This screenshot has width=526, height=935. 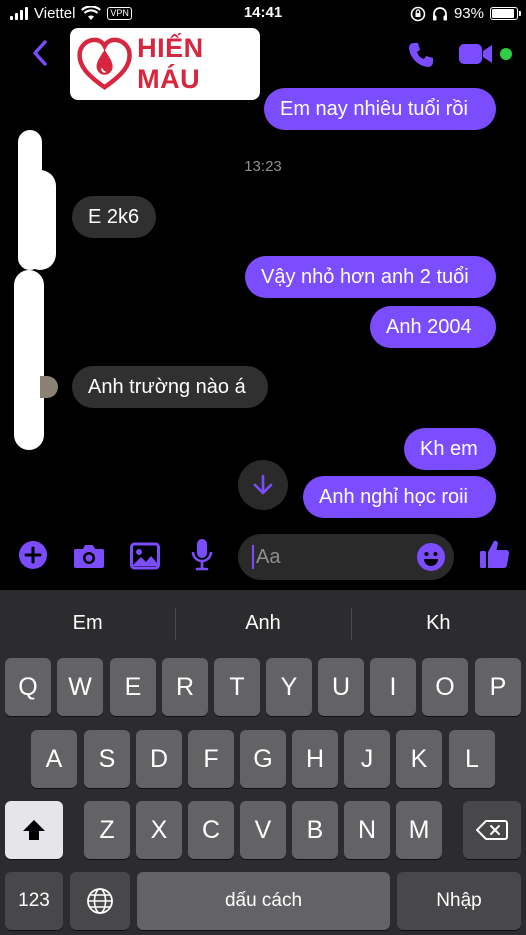 I want to click on video-camera-icon, so click(x=476, y=54).